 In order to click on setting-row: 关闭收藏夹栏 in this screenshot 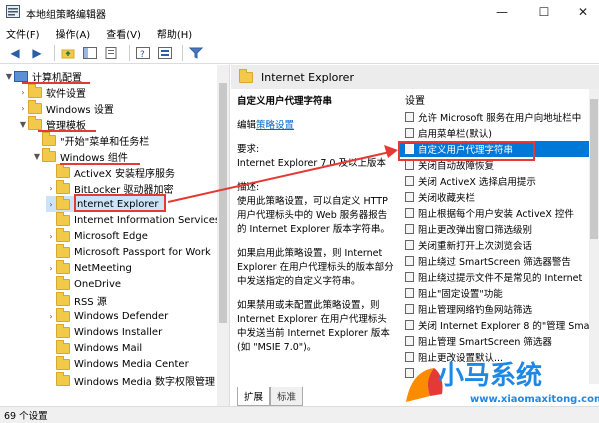, I will do `click(494, 197)`.